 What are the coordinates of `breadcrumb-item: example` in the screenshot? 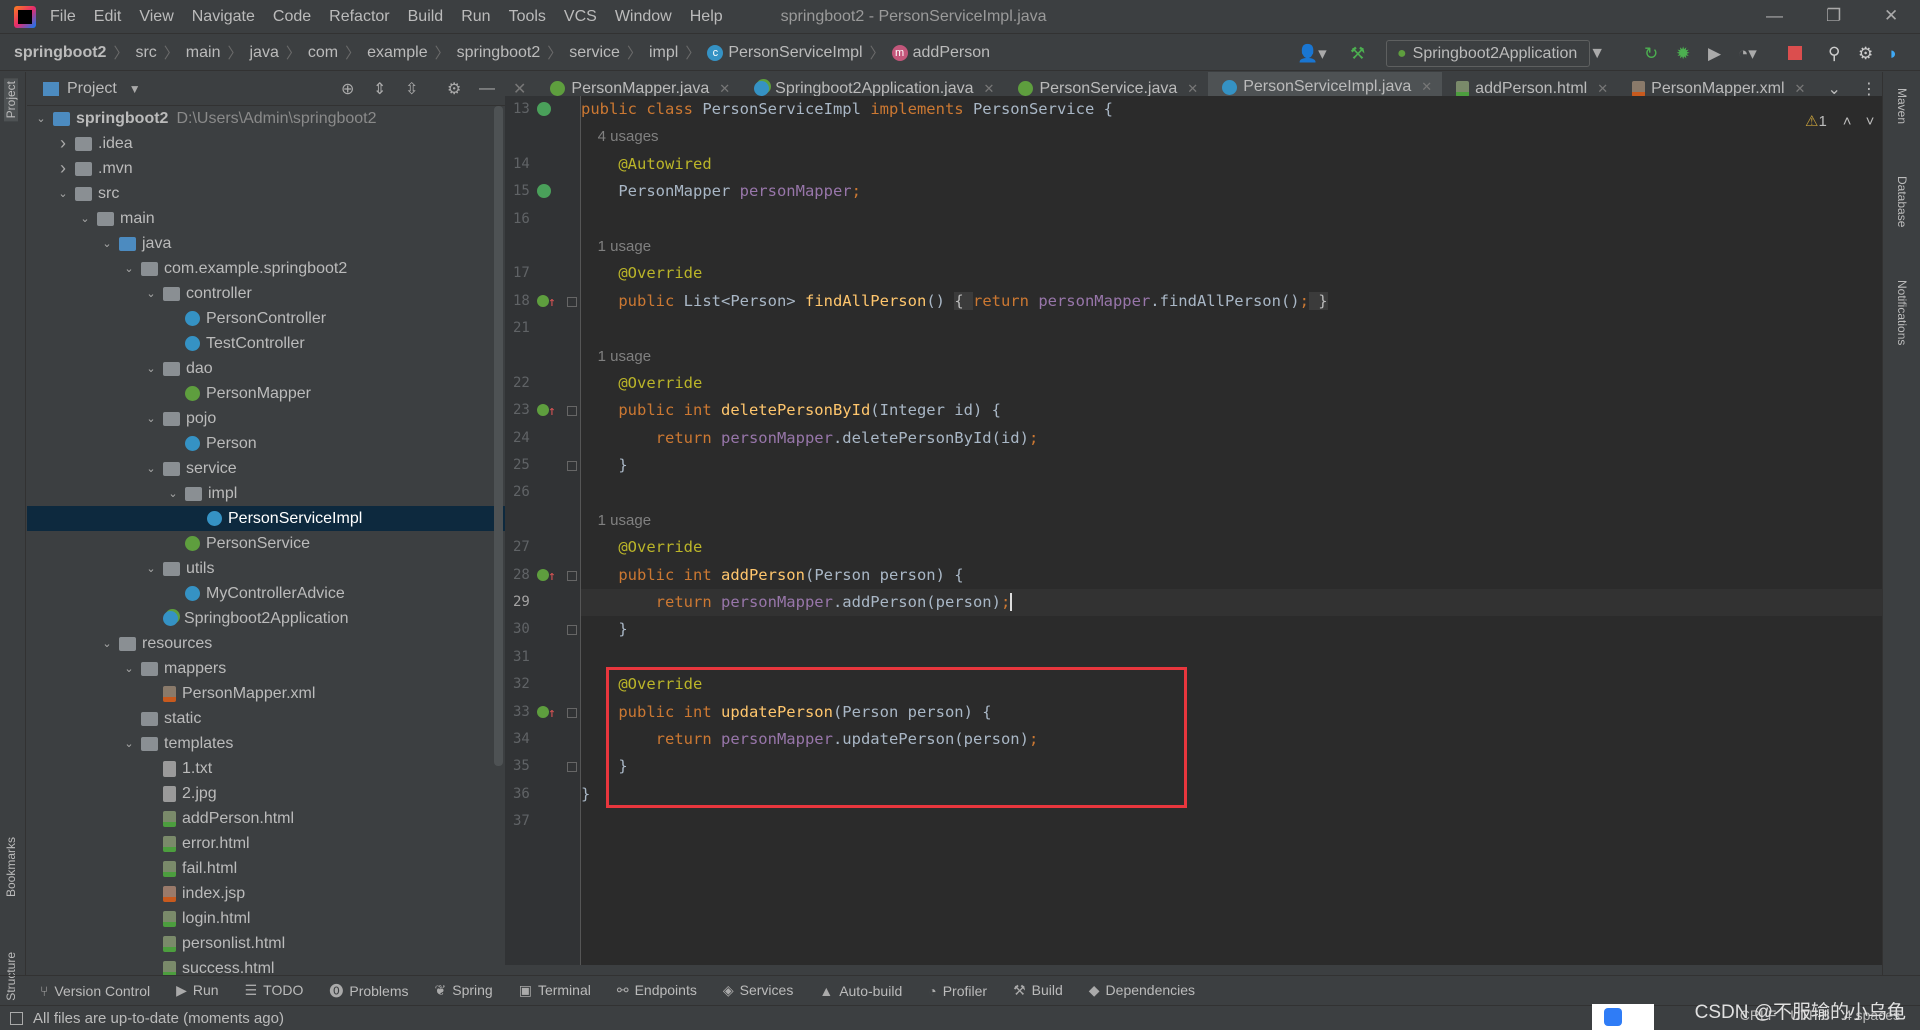 It's located at (397, 53).